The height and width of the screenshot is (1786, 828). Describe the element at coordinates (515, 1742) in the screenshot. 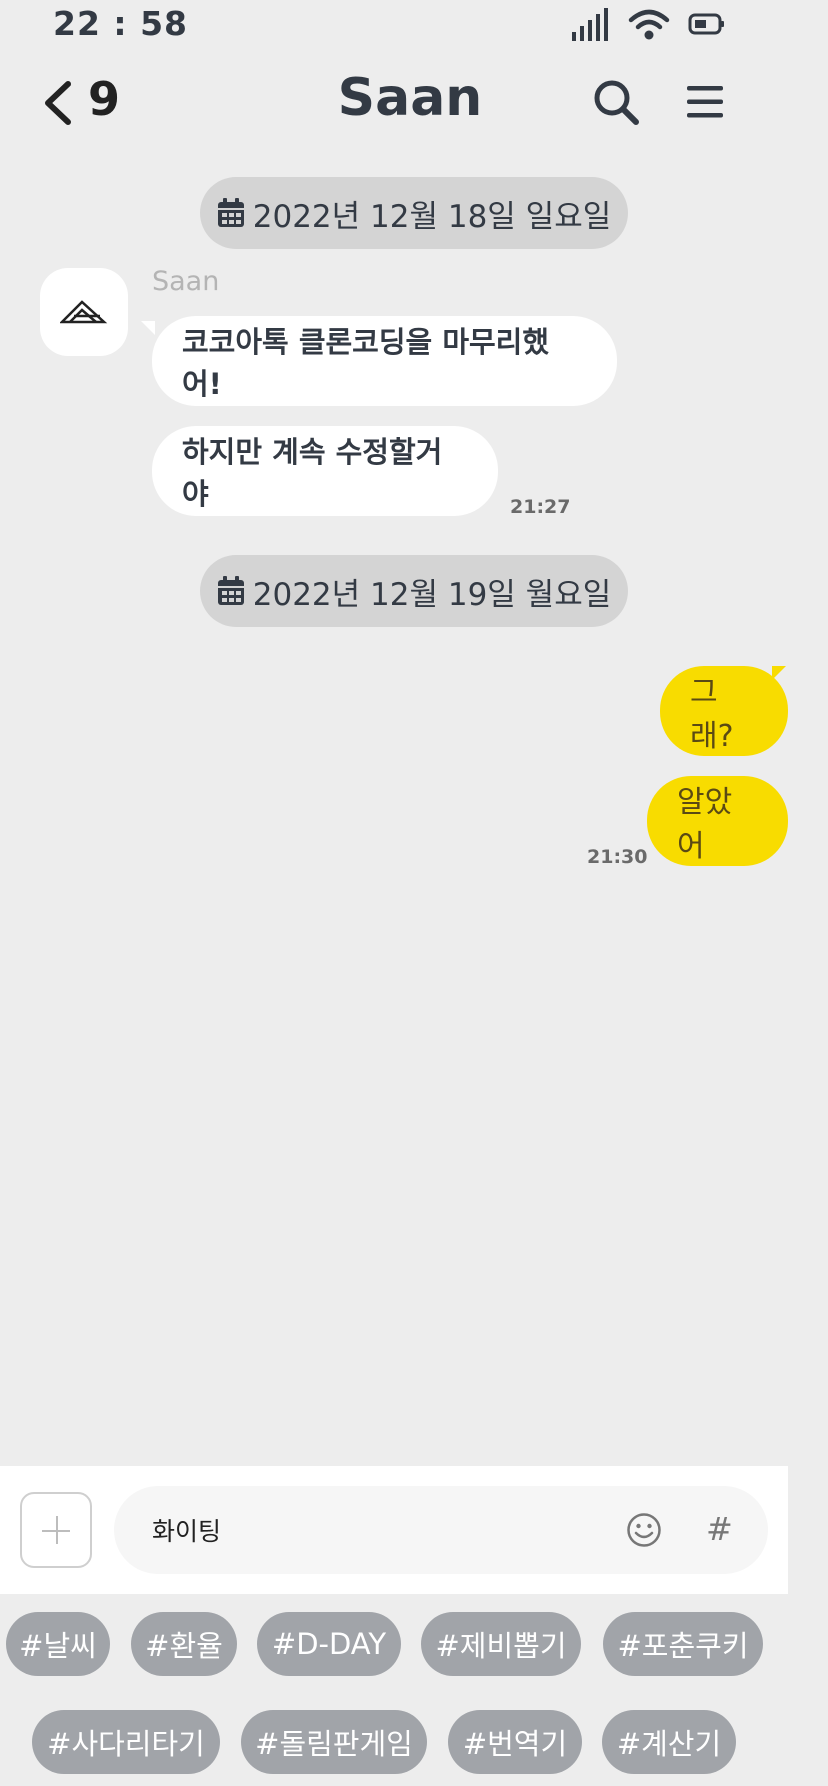

I see `tag-chip: #번역기` at that location.